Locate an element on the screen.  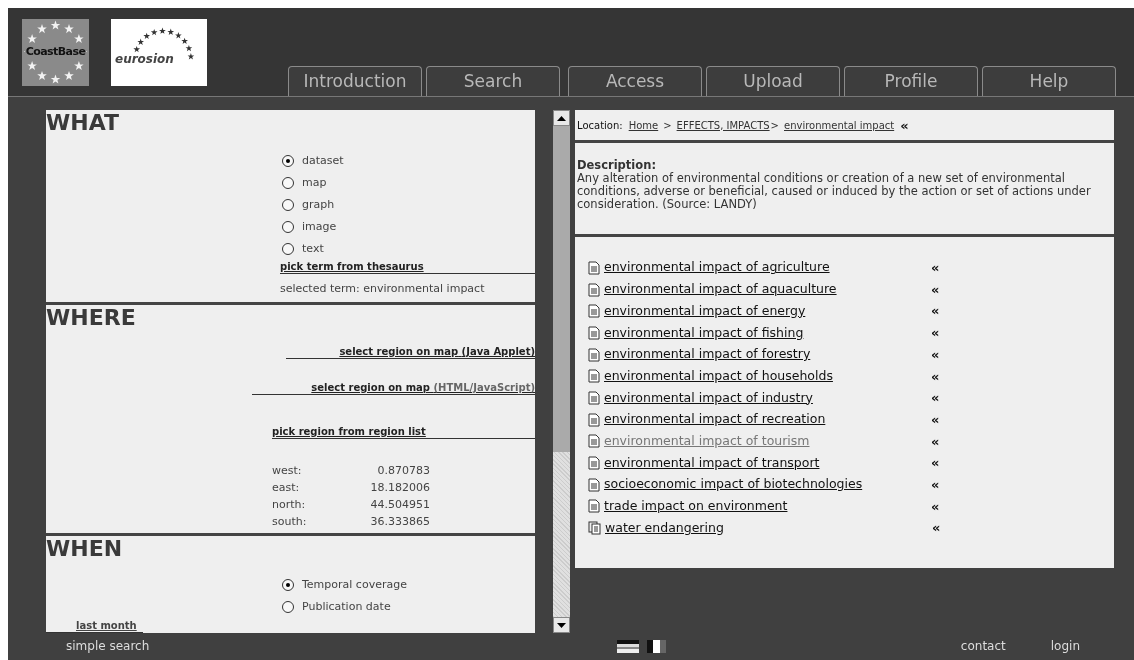
thesaurus-link: pick term from thesaurus is located at coordinates (352, 267).